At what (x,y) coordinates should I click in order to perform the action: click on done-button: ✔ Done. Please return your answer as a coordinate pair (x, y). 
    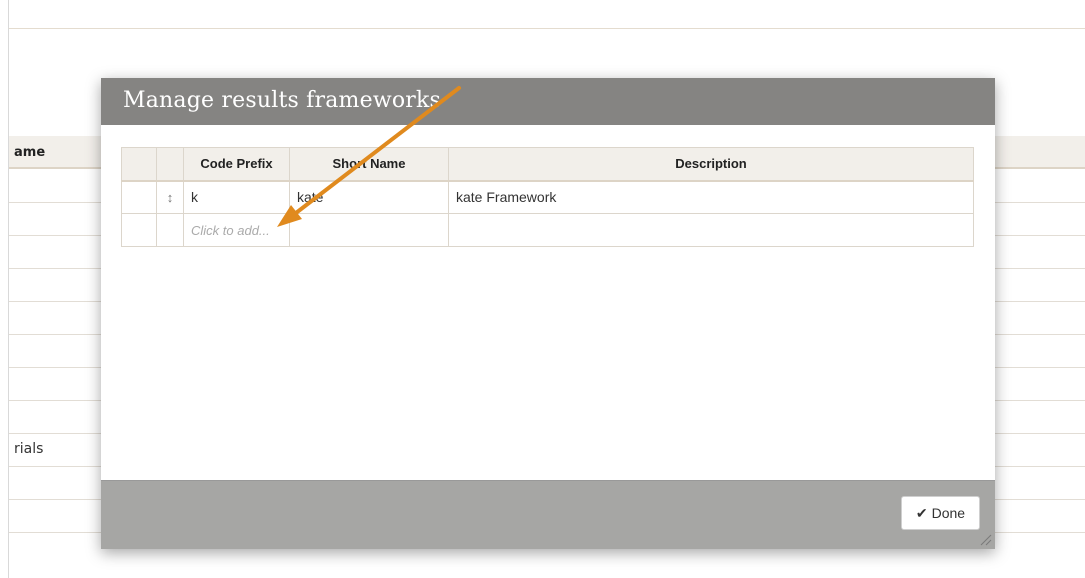
    Looking at the image, I should click on (940, 513).